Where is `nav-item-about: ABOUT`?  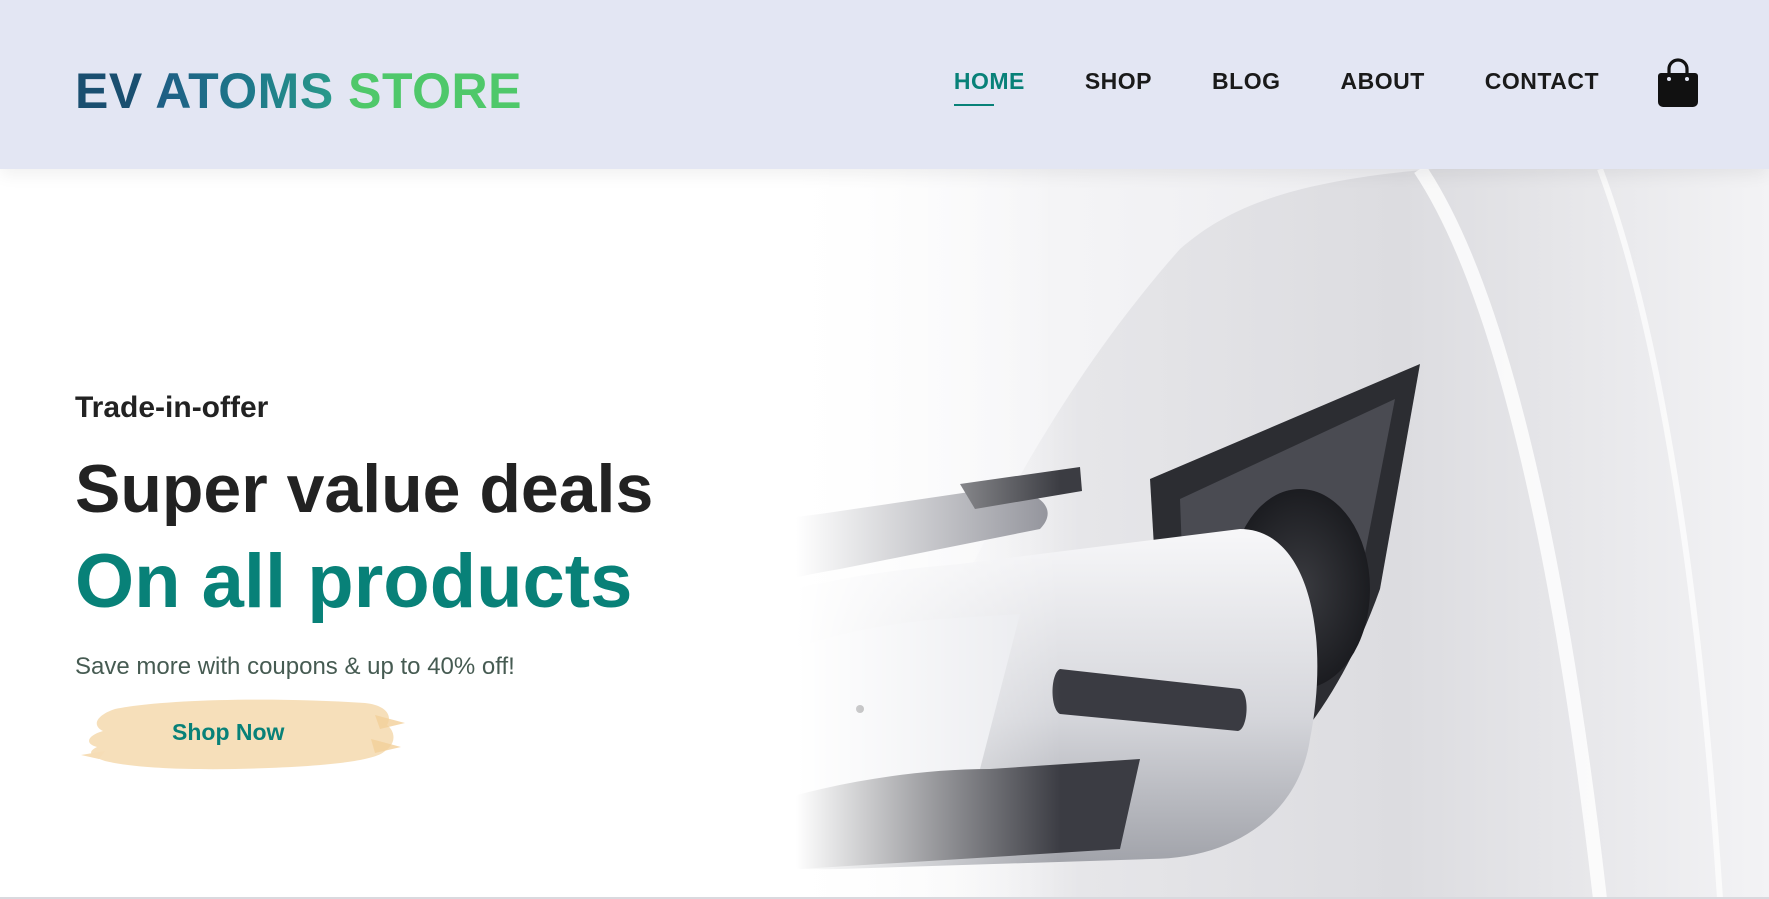 nav-item-about: ABOUT is located at coordinates (1382, 81).